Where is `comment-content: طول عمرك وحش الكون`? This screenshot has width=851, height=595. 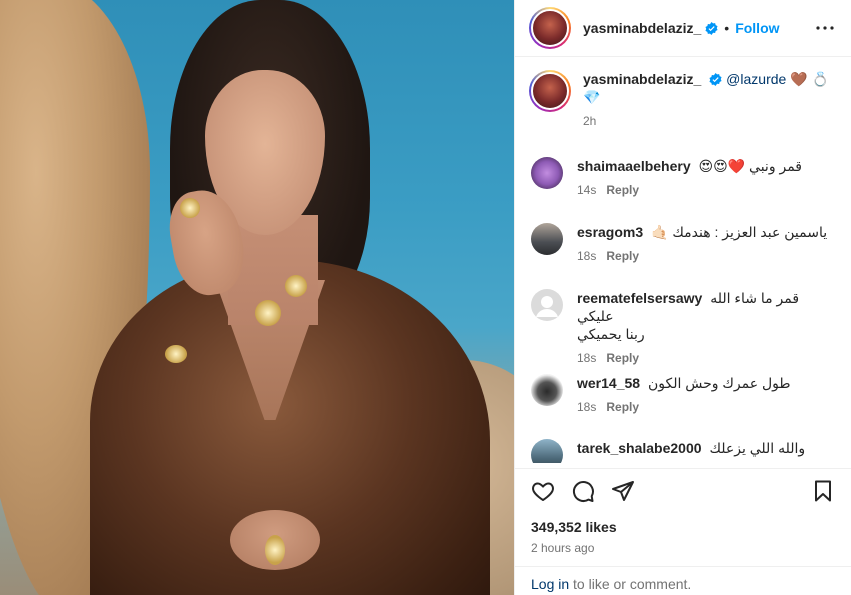
comment-content: طول عمرك وحش الكون is located at coordinates (719, 383).